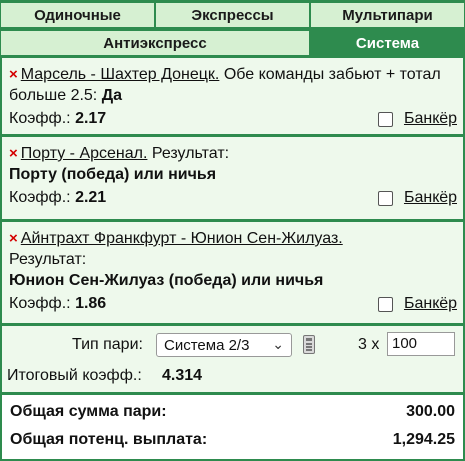 This screenshot has height=461, width=465. What do you see at coordinates (421, 344) in the screenshot?
I see `stake-input: 100` at bounding box center [421, 344].